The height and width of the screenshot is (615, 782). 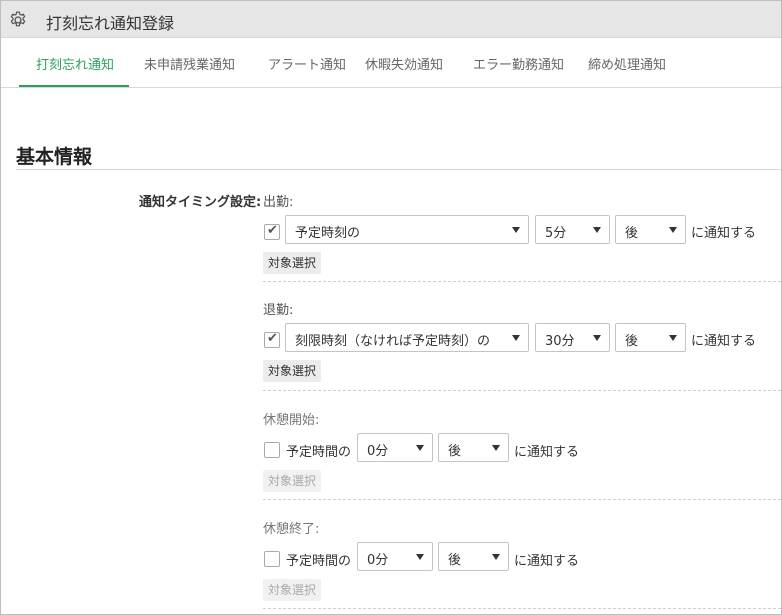 I want to click on break-end-group: 休憩終了: 予定時間の 0分 後 に通知する 対象選択, so click(x=522, y=566).